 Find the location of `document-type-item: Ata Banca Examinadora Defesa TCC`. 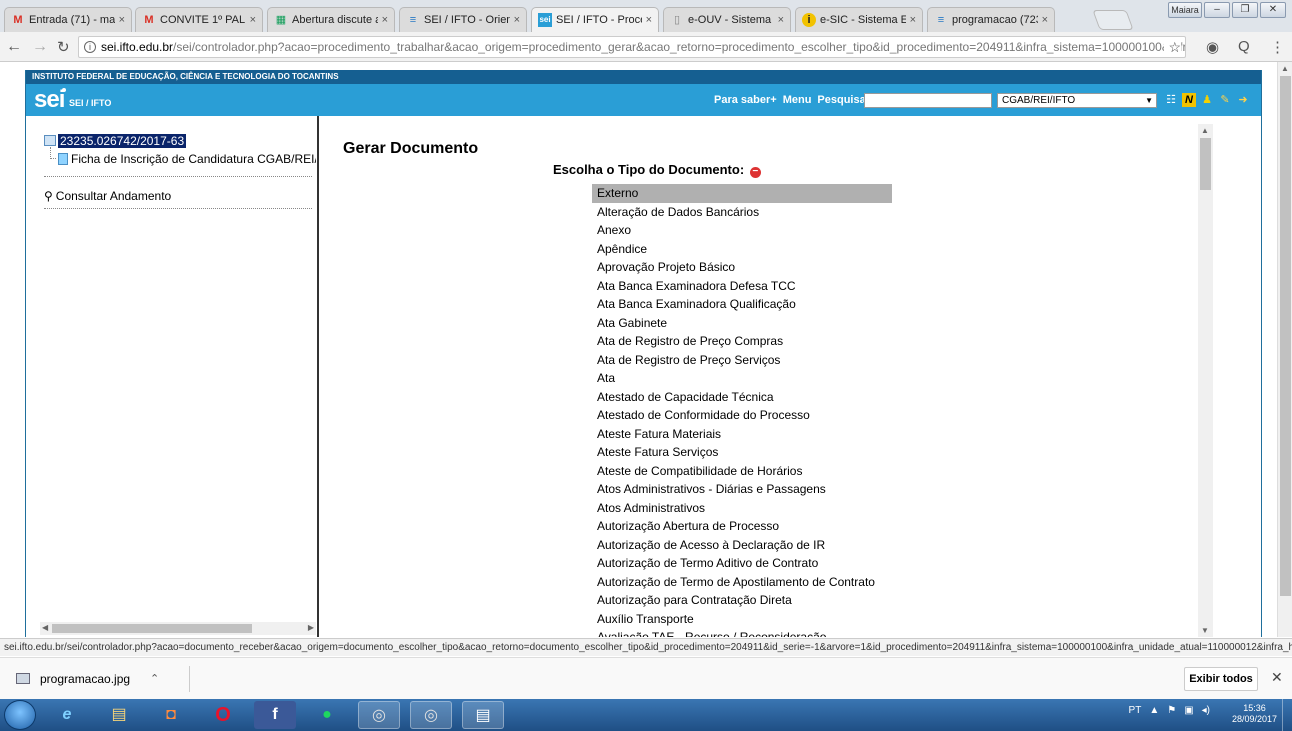

document-type-item: Ata Banca Examinadora Defesa TCC is located at coordinates (742, 286).